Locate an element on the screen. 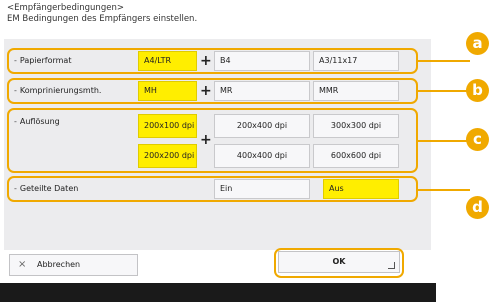  close-icon: × is located at coordinates (22, 264).